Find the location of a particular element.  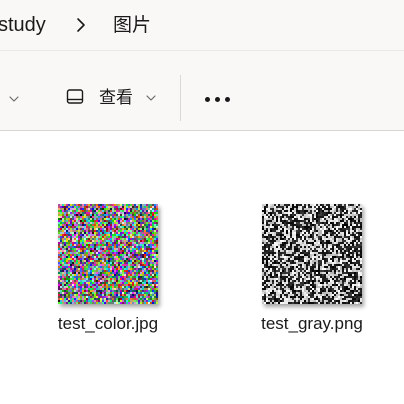

file-item-test-gray: test_gray.png is located at coordinates (312, 271).